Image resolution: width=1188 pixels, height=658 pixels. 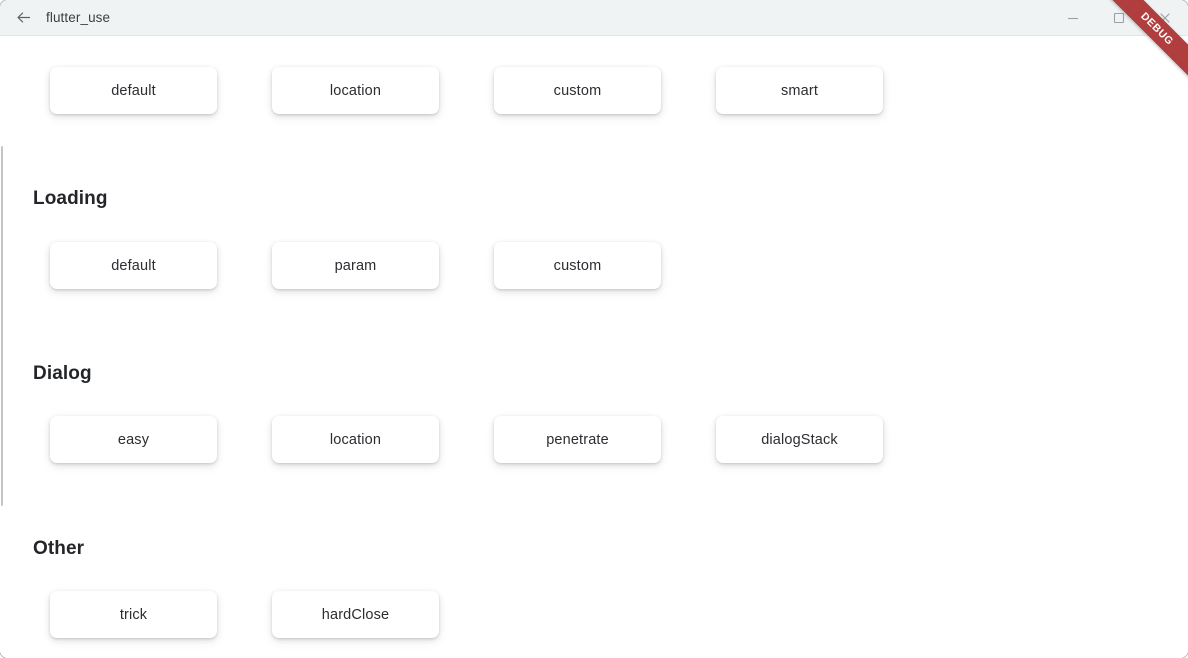 I want to click on window-controls, so click(x=1119, y=18).